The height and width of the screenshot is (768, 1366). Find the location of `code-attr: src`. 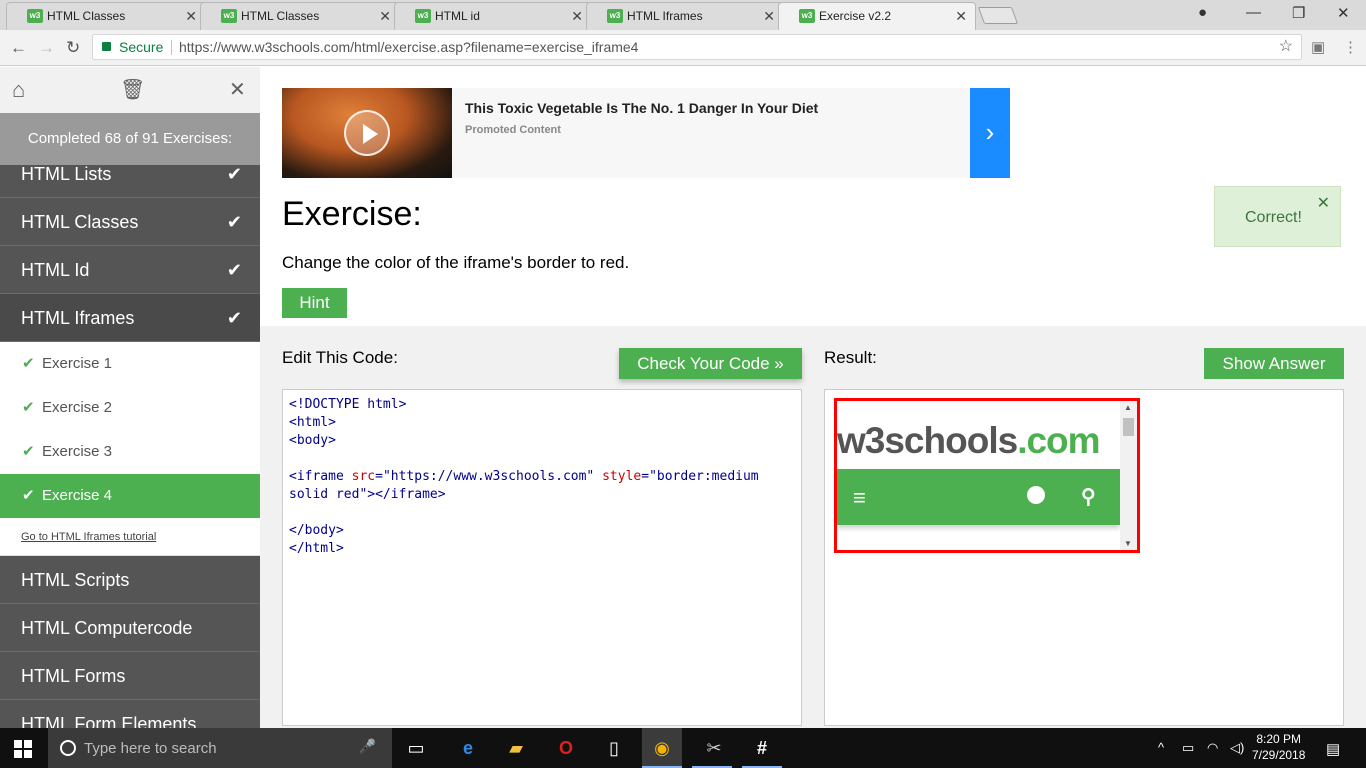

code-attr: src is located at coordinates (363, 476).